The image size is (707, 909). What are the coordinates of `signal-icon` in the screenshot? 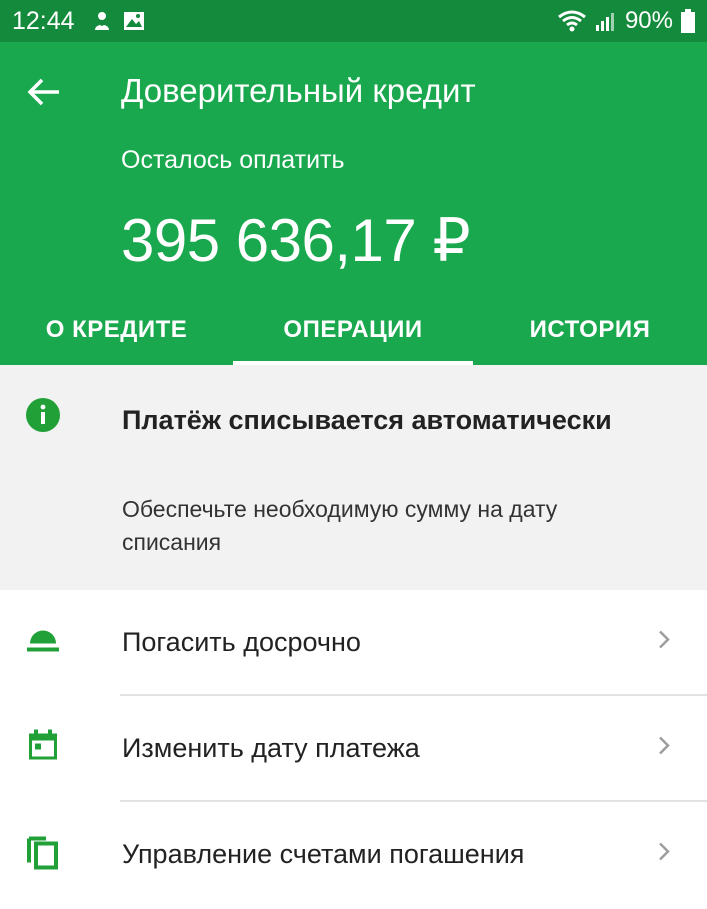 It's located at (606, 21).